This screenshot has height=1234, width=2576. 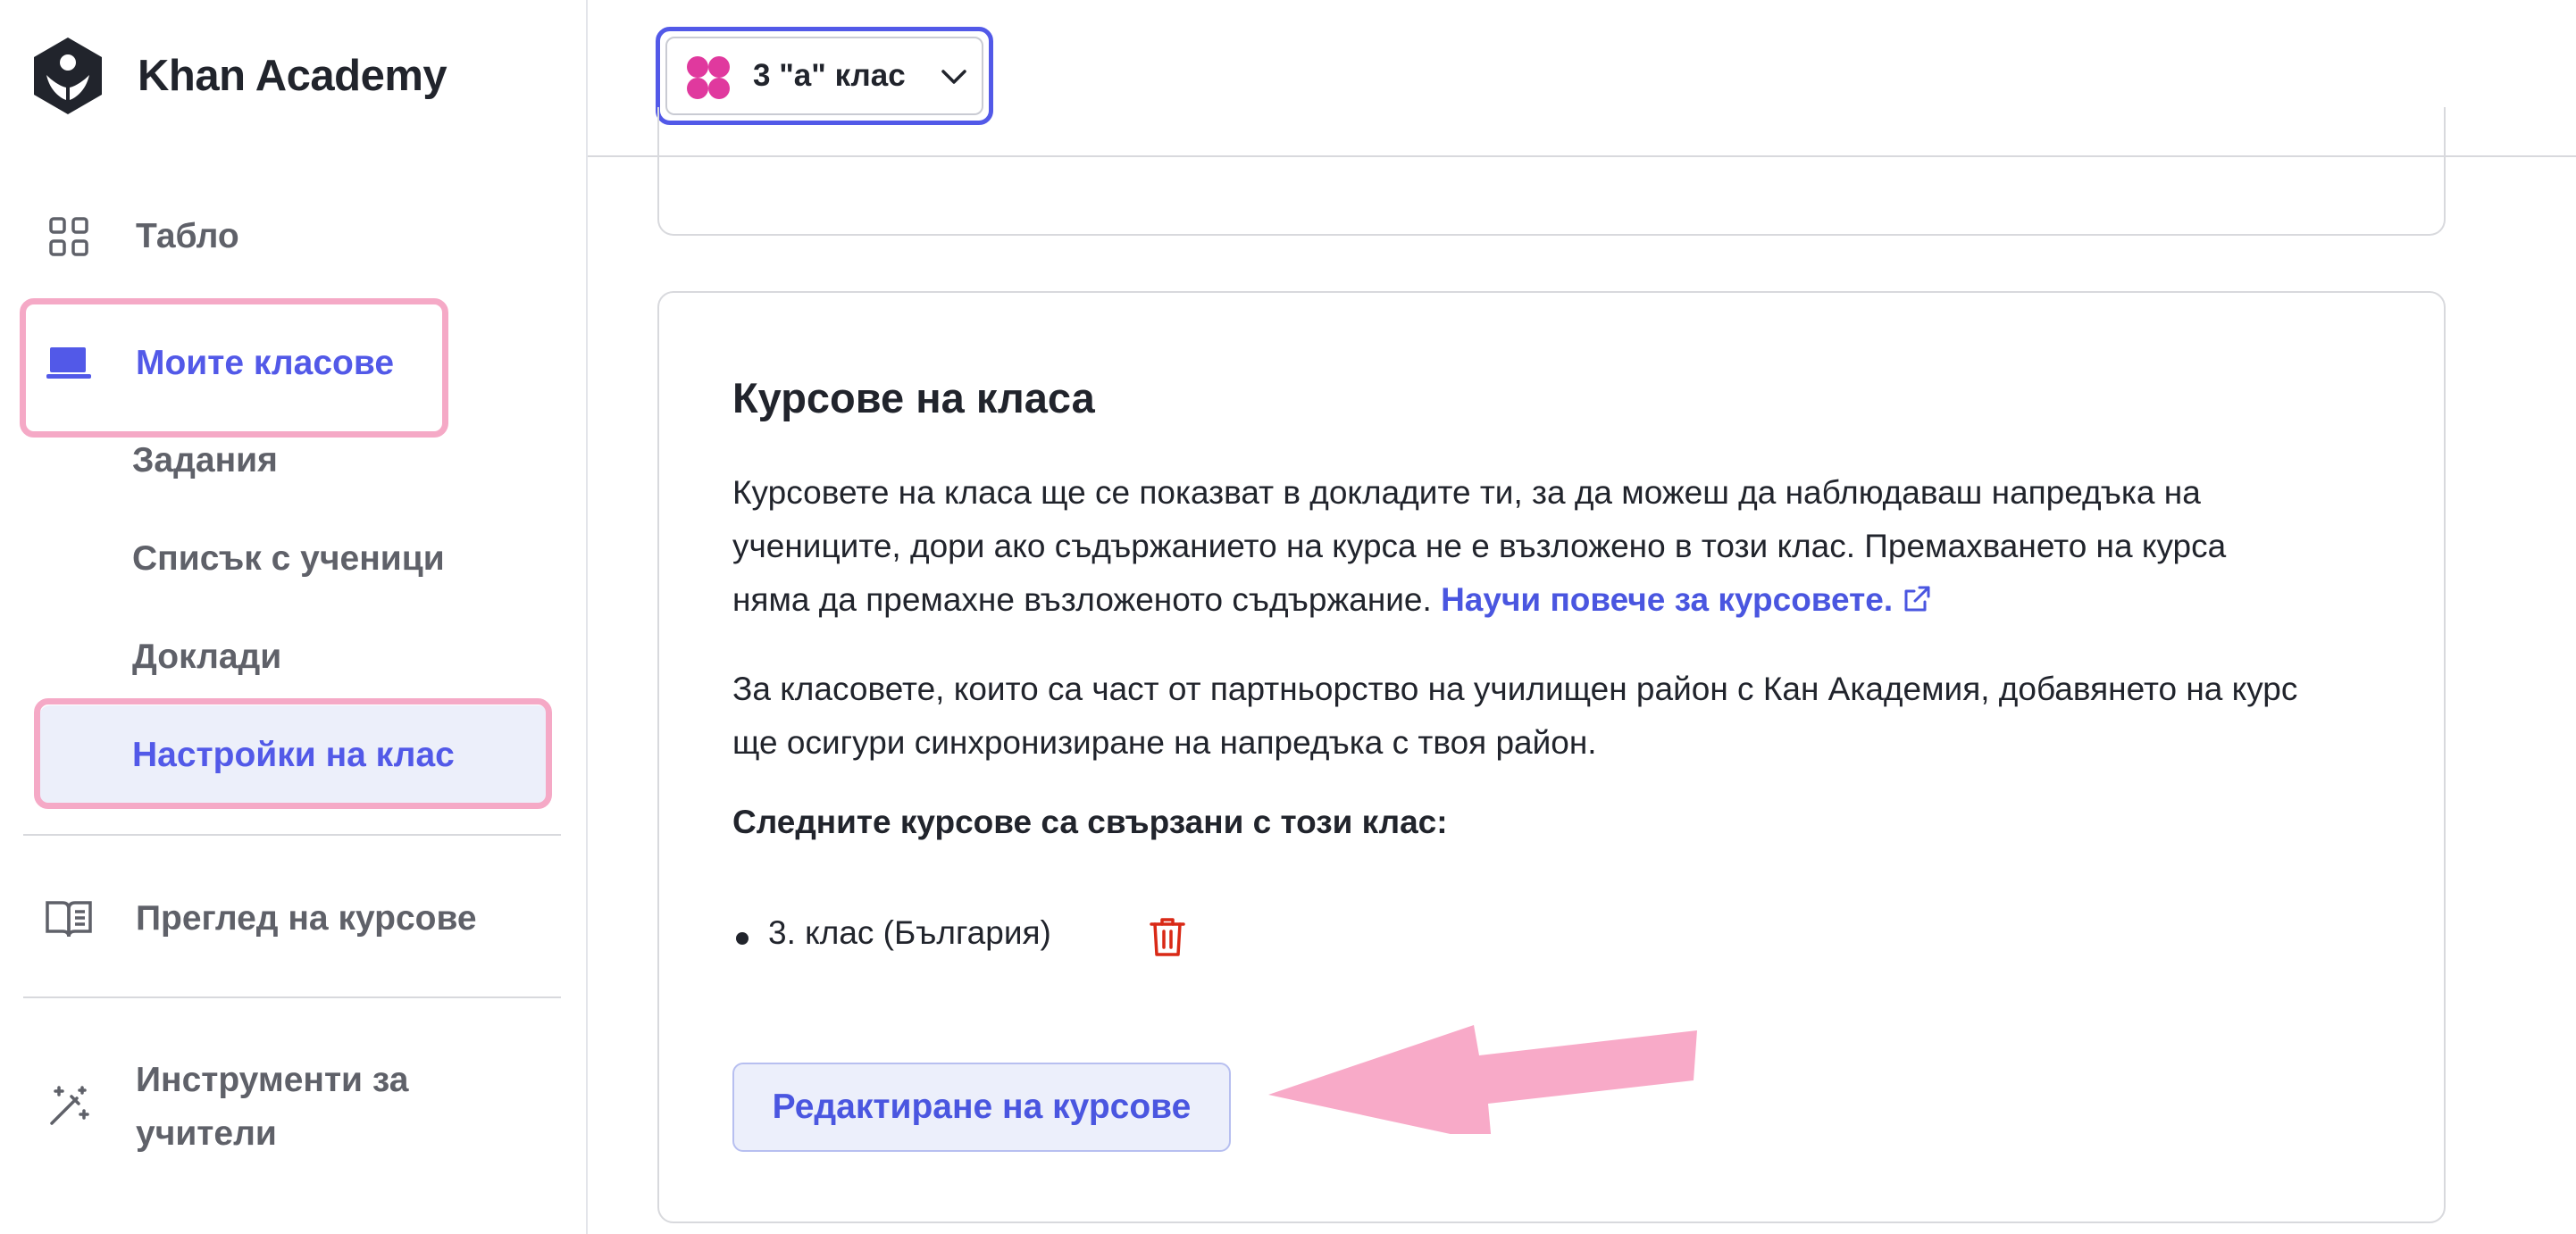 I want to click on nav-reports: Доклади, so click(x=207, y=657).